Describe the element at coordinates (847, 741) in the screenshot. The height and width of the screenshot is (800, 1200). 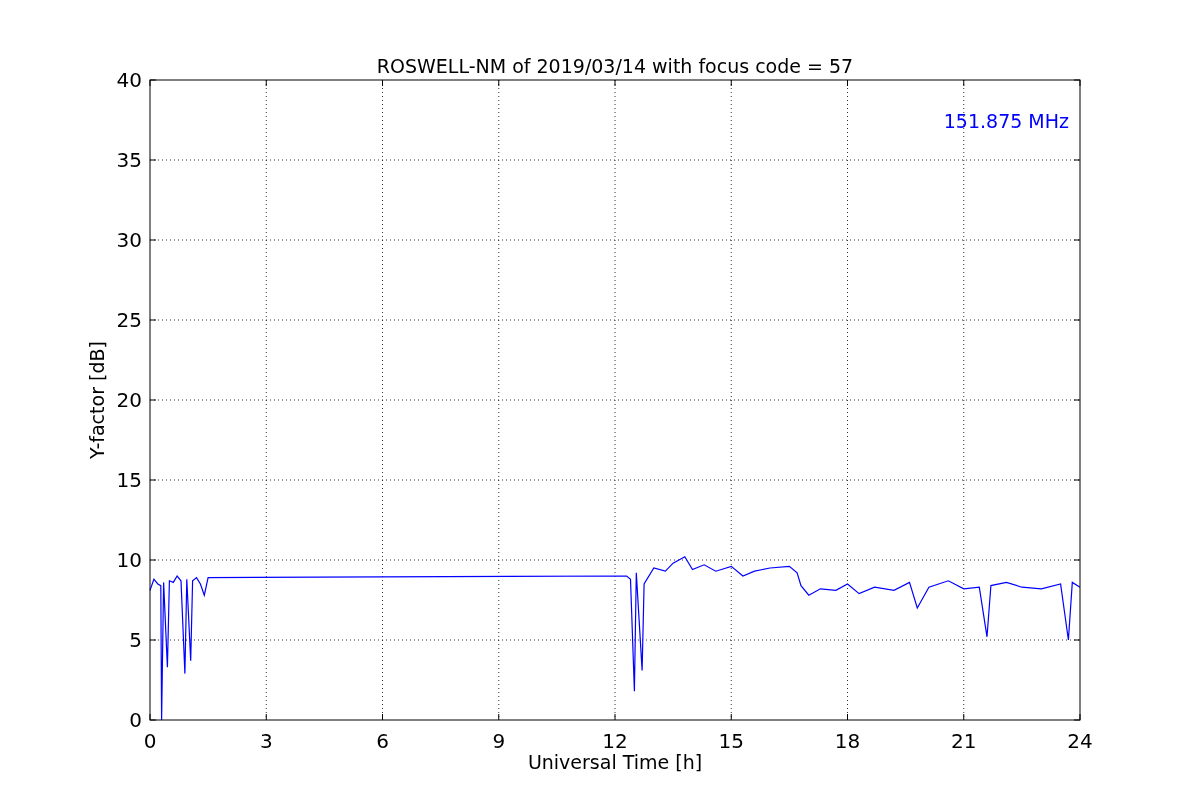
I see `x-tick-label: 18` at that location.